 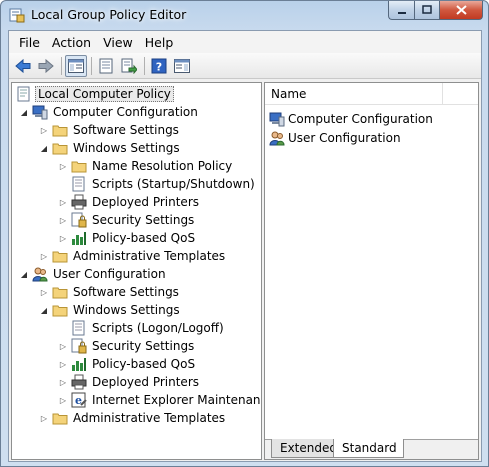 I want to click on security-icon, so click(x=79, y=346).